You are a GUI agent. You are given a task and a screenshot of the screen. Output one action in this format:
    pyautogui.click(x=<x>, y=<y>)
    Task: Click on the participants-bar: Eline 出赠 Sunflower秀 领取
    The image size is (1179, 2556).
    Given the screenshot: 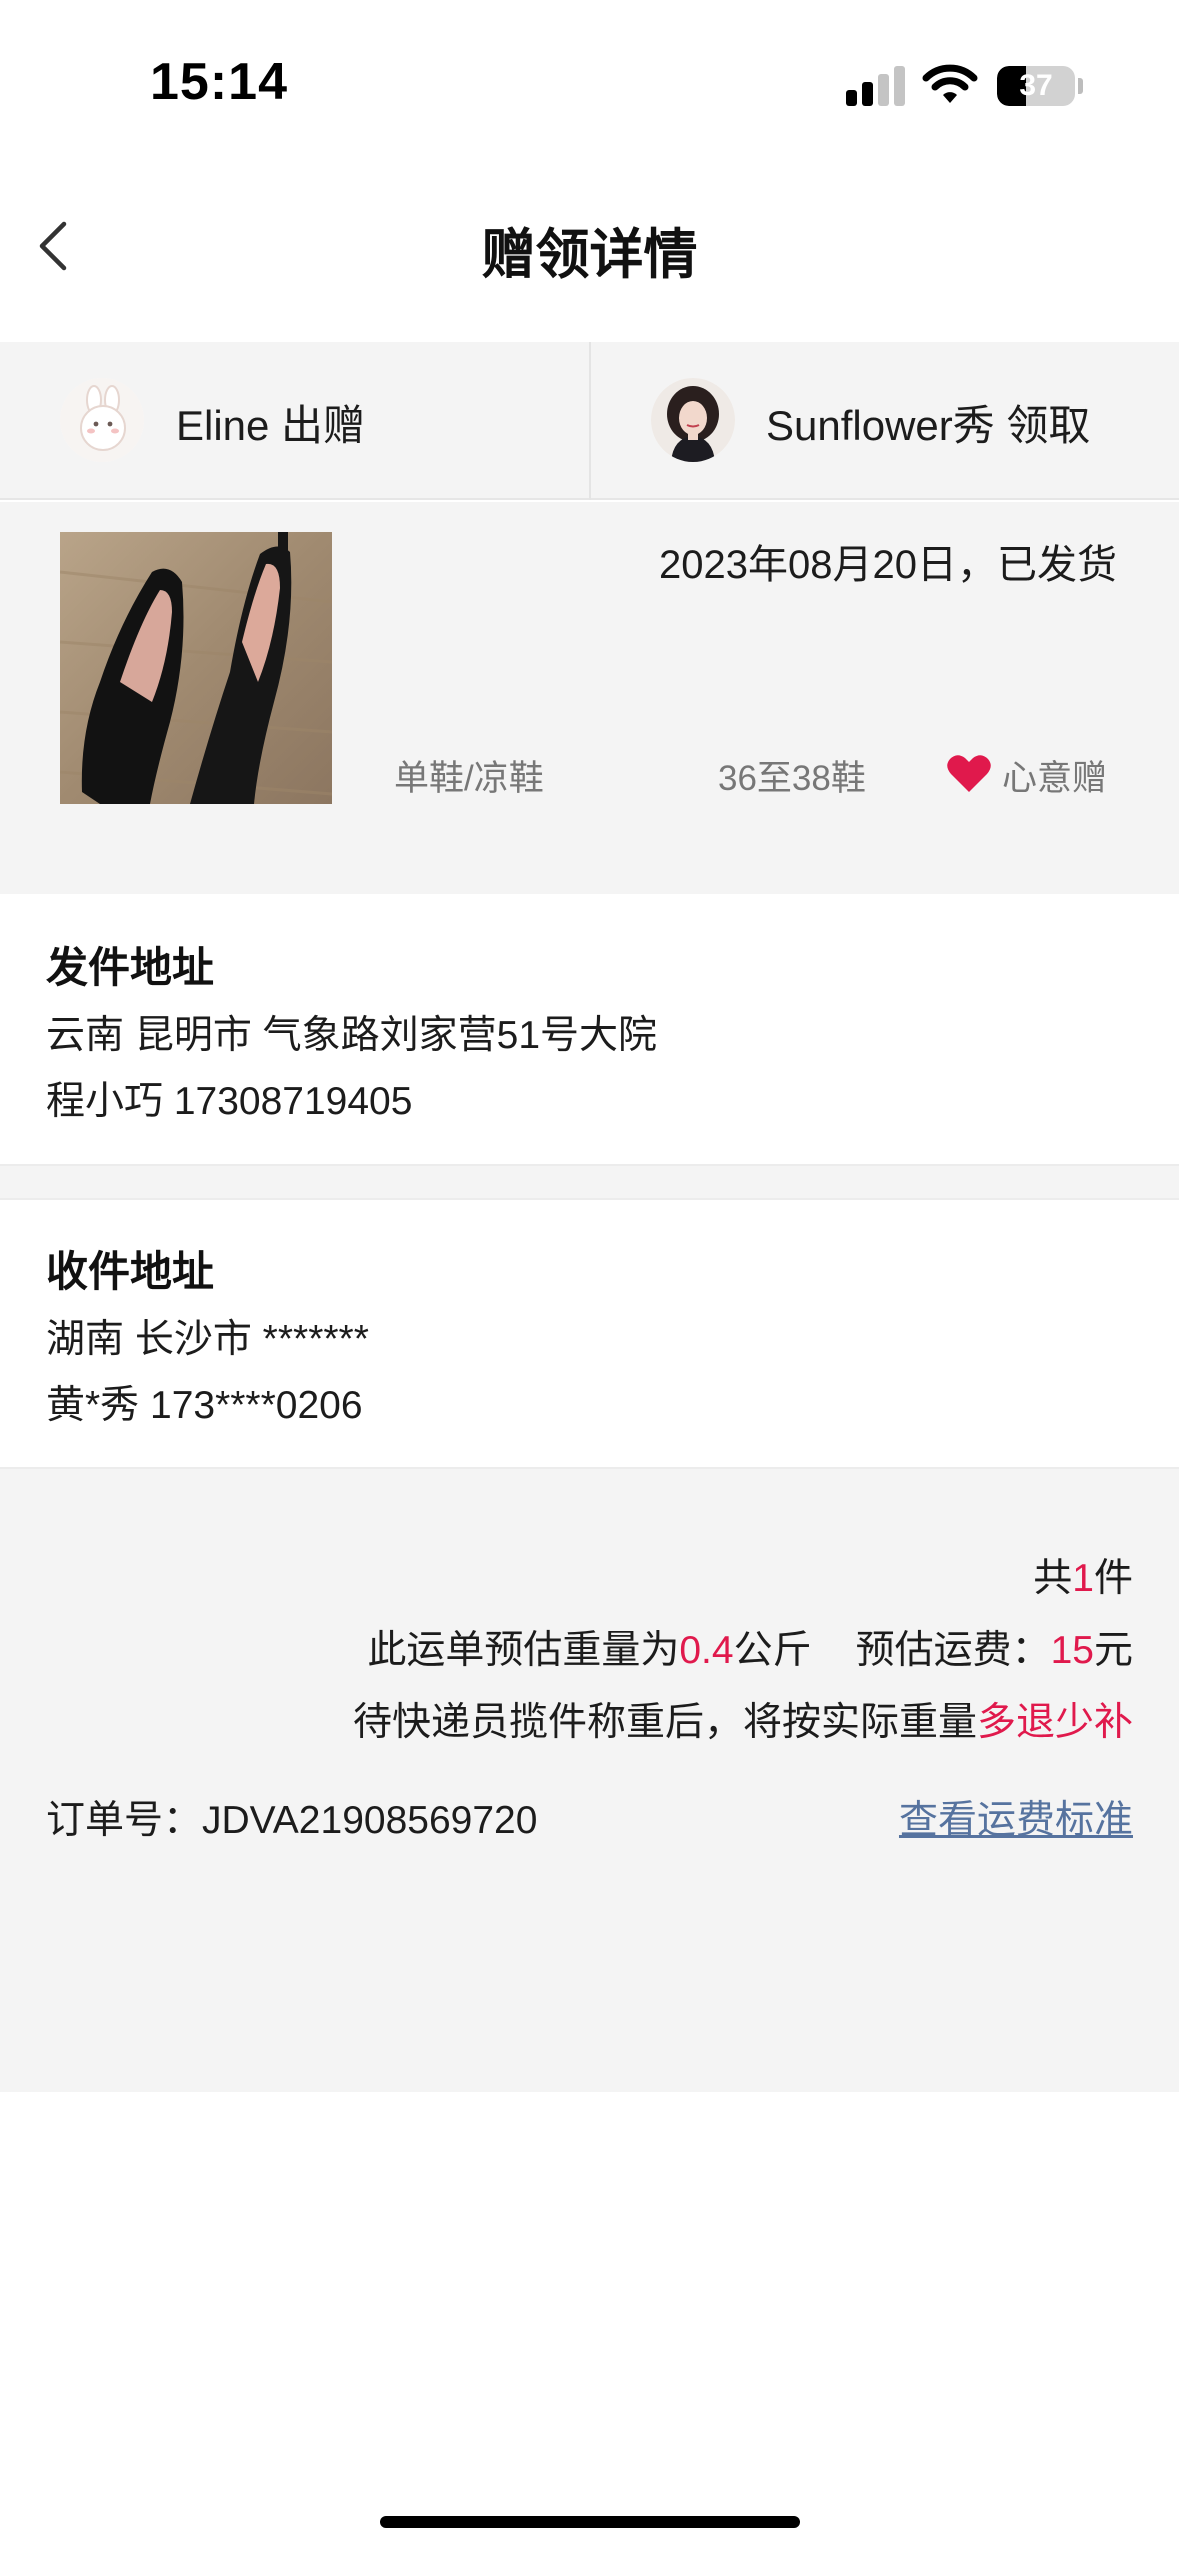 What is the action you would take?
    pyautogui.click(x=589, y=421)
    